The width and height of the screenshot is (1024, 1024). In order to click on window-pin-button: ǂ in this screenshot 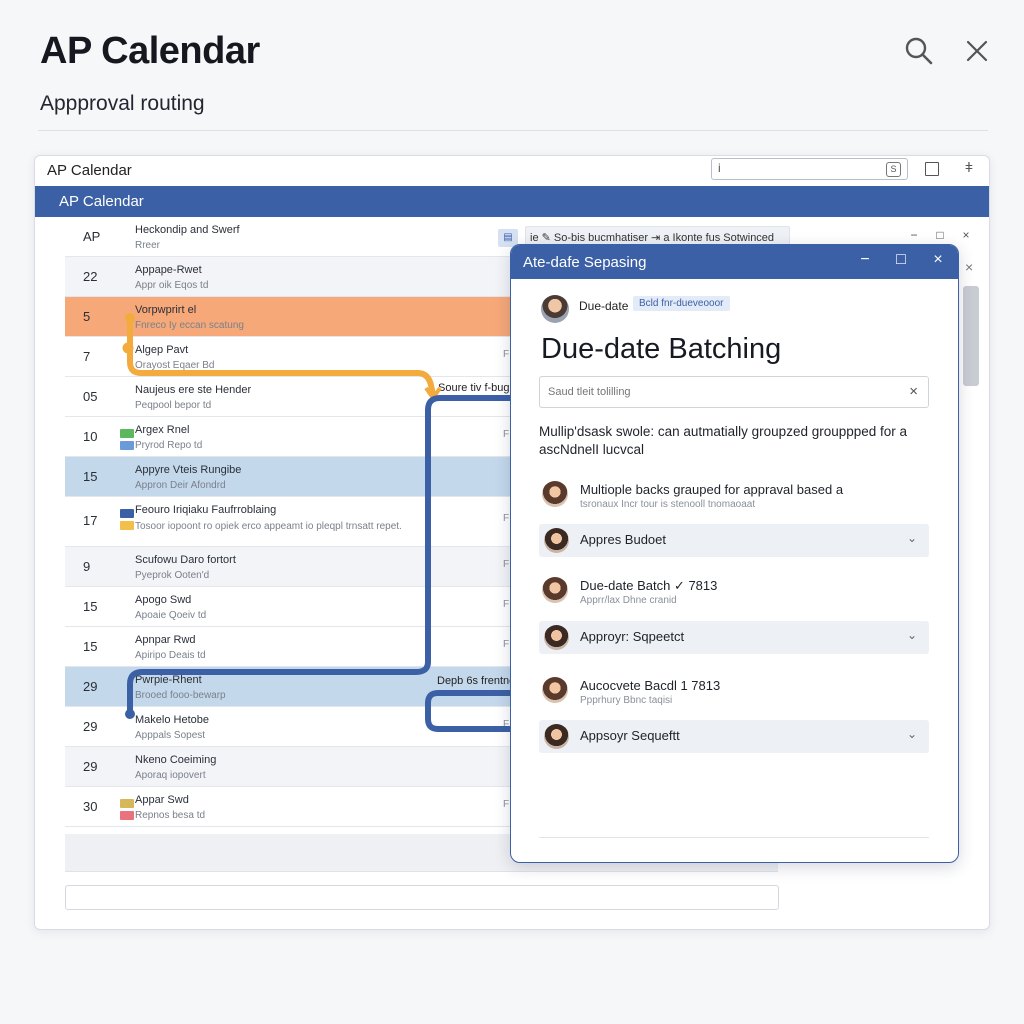, I will do `click(969, 167)`.